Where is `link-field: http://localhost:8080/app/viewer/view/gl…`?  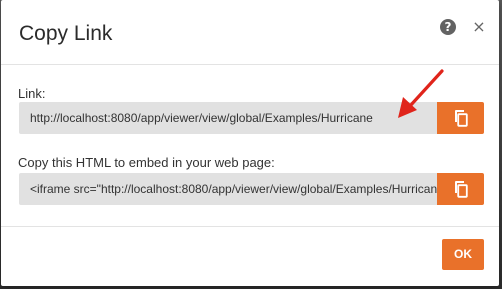 link-field: http://localhost:8080/app/viewer/view/gl… is located at coordinates (228, 118).